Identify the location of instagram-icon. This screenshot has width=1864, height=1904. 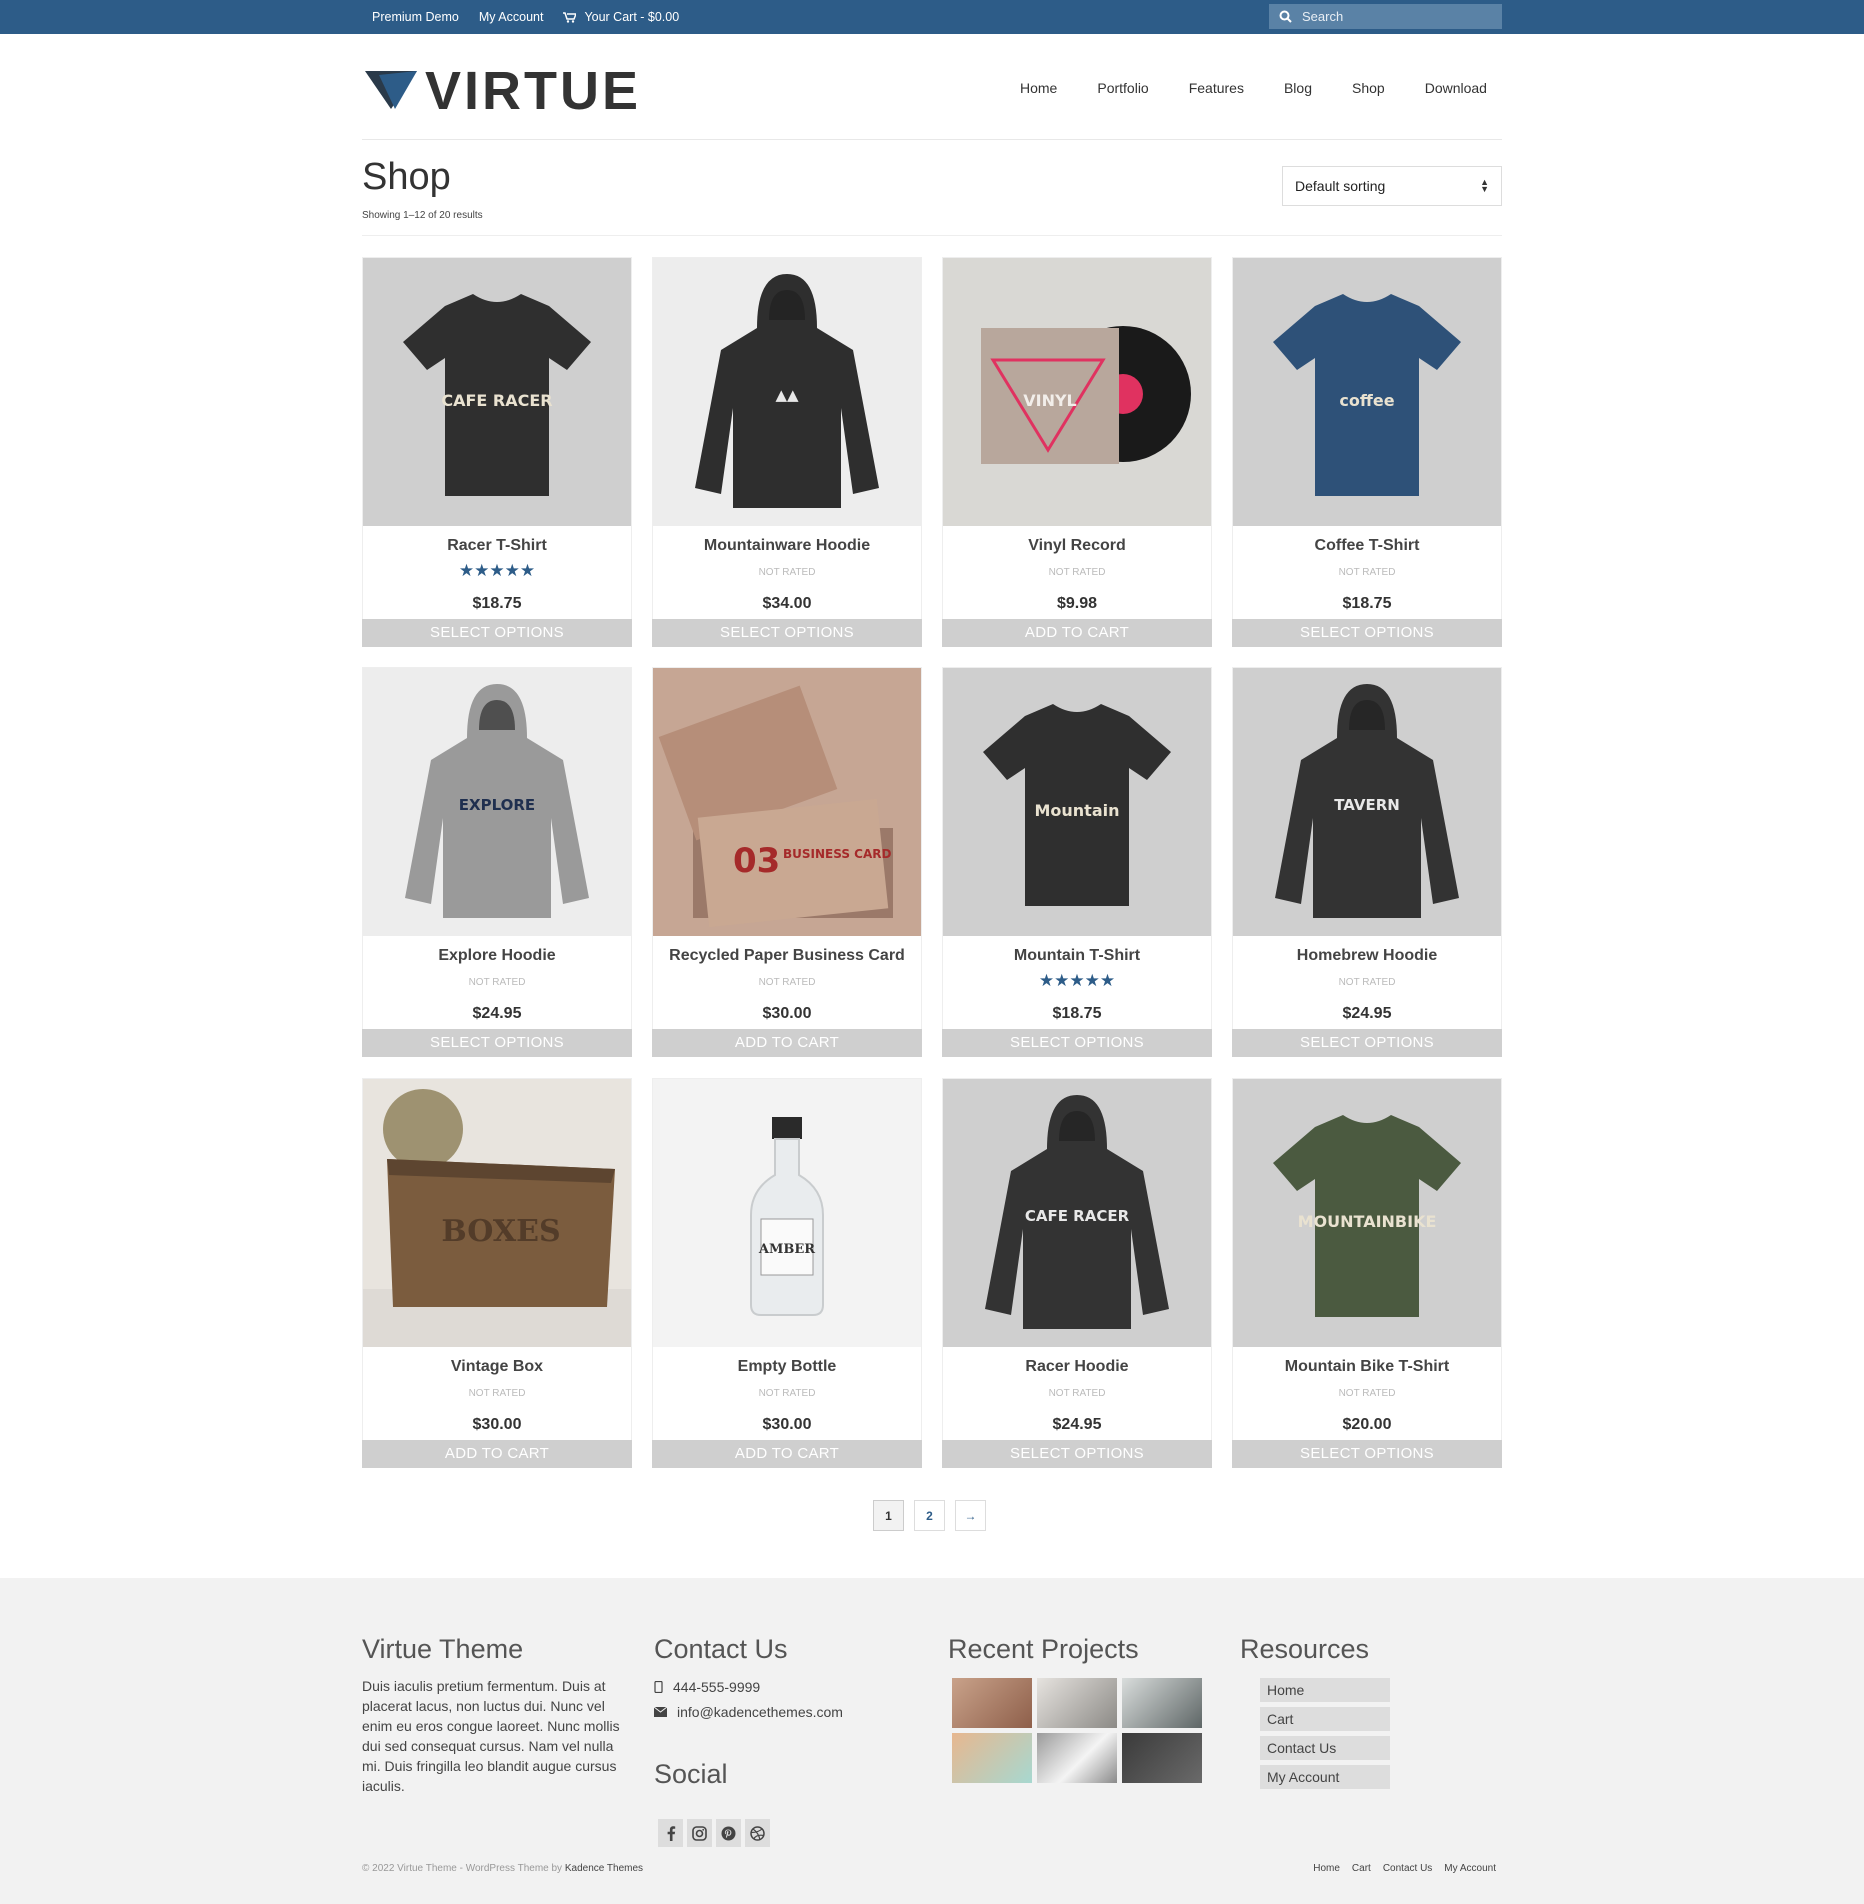
(699, 1833).